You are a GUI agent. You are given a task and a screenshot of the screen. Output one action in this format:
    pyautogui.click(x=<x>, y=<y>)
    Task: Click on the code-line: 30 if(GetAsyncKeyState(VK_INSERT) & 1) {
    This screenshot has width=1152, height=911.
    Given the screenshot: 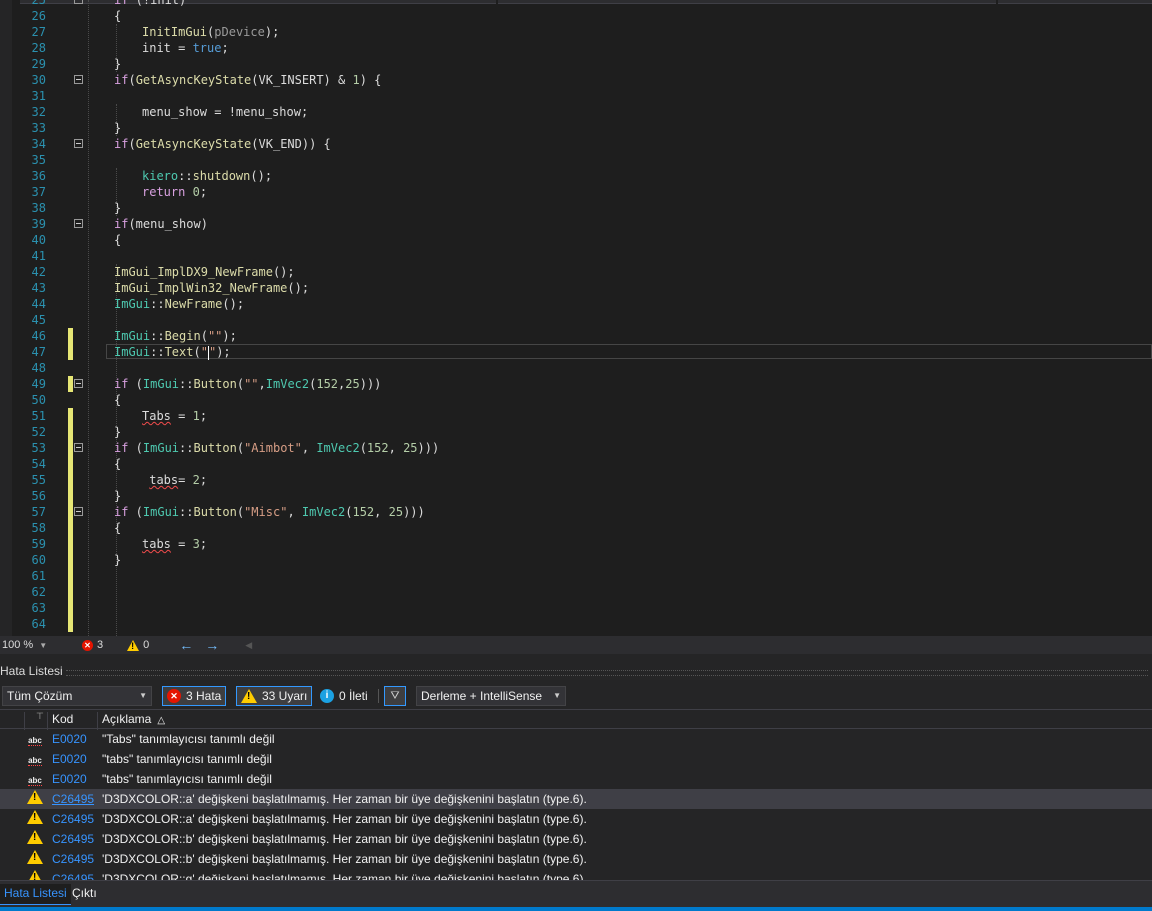 What is the action you would take?
    pyautogui.click(x=576, y=80)
    